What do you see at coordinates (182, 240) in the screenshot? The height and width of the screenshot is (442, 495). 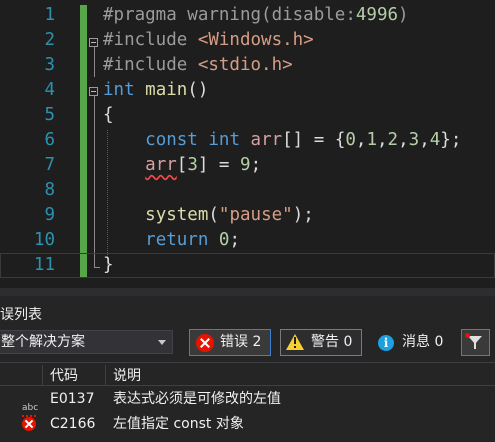 I see `code-token: return` at bounding box center [182, 240].